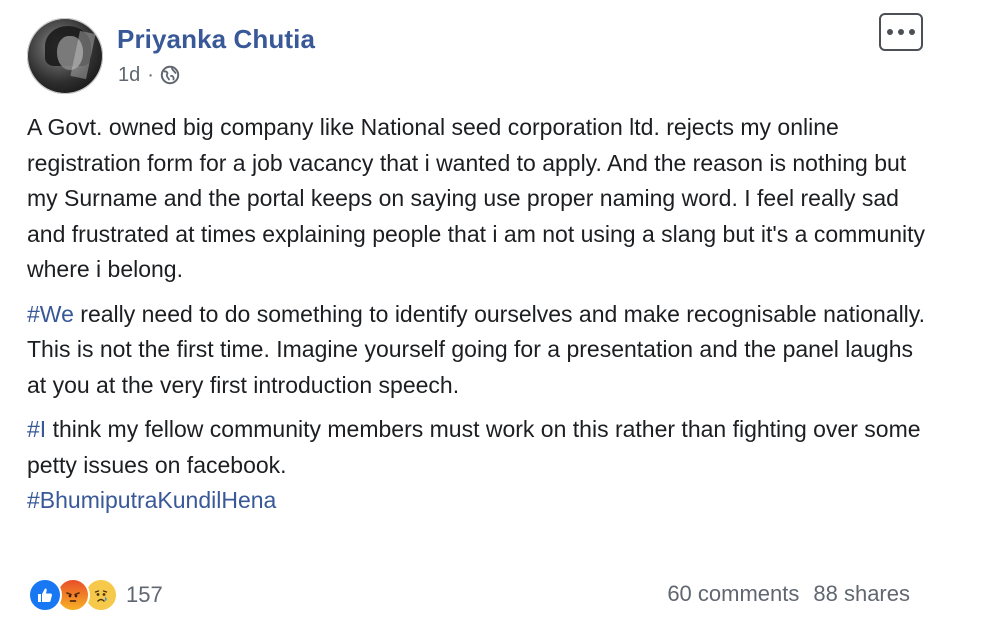  Describe the element at coordinates (733, 594) in the screenshot. I see `comments-count: 60 comments` at that location.